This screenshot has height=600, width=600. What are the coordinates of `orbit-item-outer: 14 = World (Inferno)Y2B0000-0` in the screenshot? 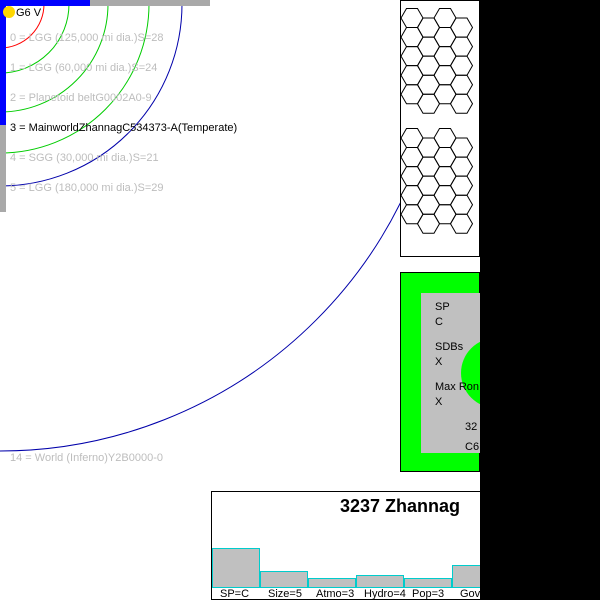 It's located at (86, 458).